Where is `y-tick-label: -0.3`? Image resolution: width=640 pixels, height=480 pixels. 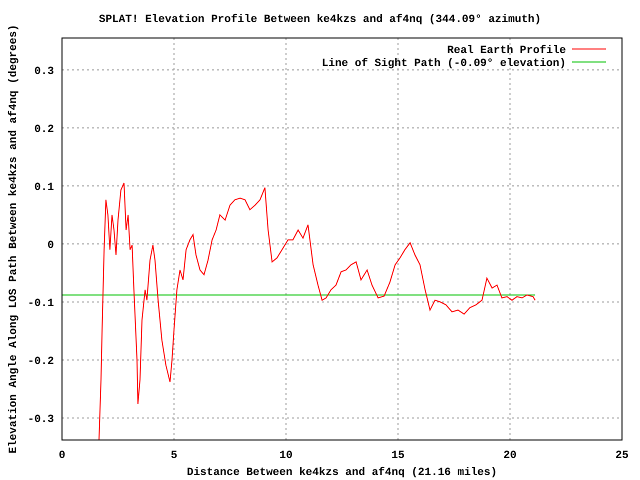 y-tick-label: -0.3 is located at coordinates (41, 420).